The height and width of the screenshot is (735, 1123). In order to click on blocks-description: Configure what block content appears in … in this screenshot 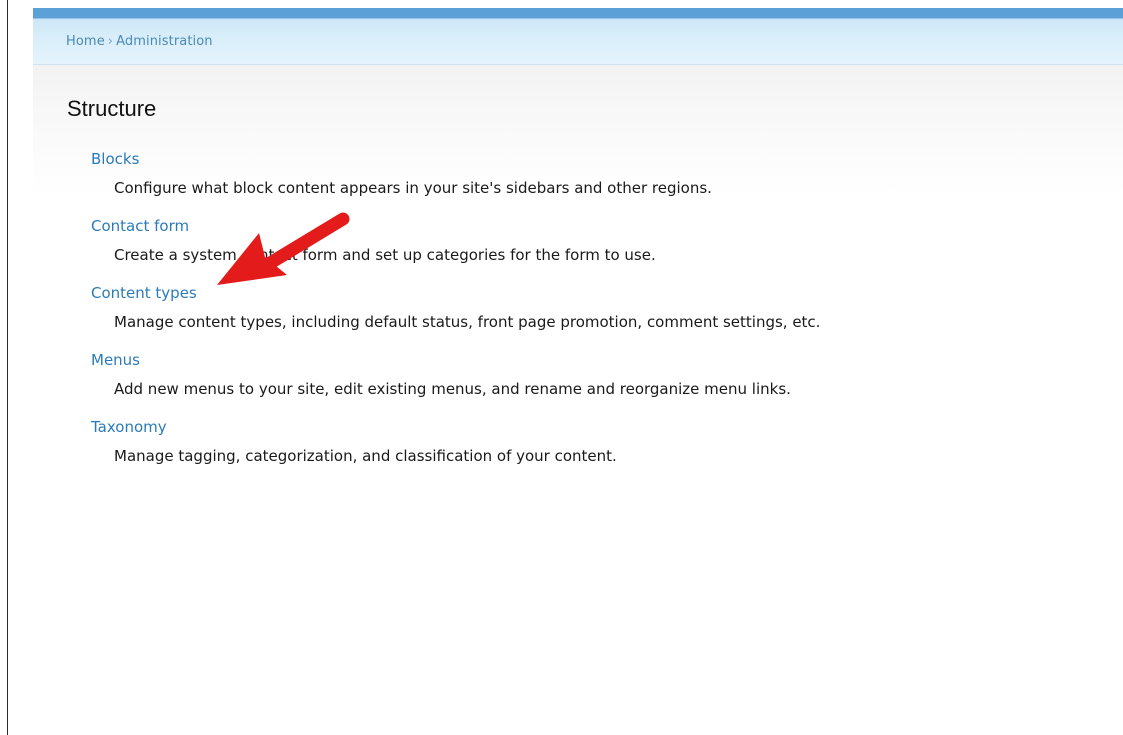, I will do `click(413, 188)`.